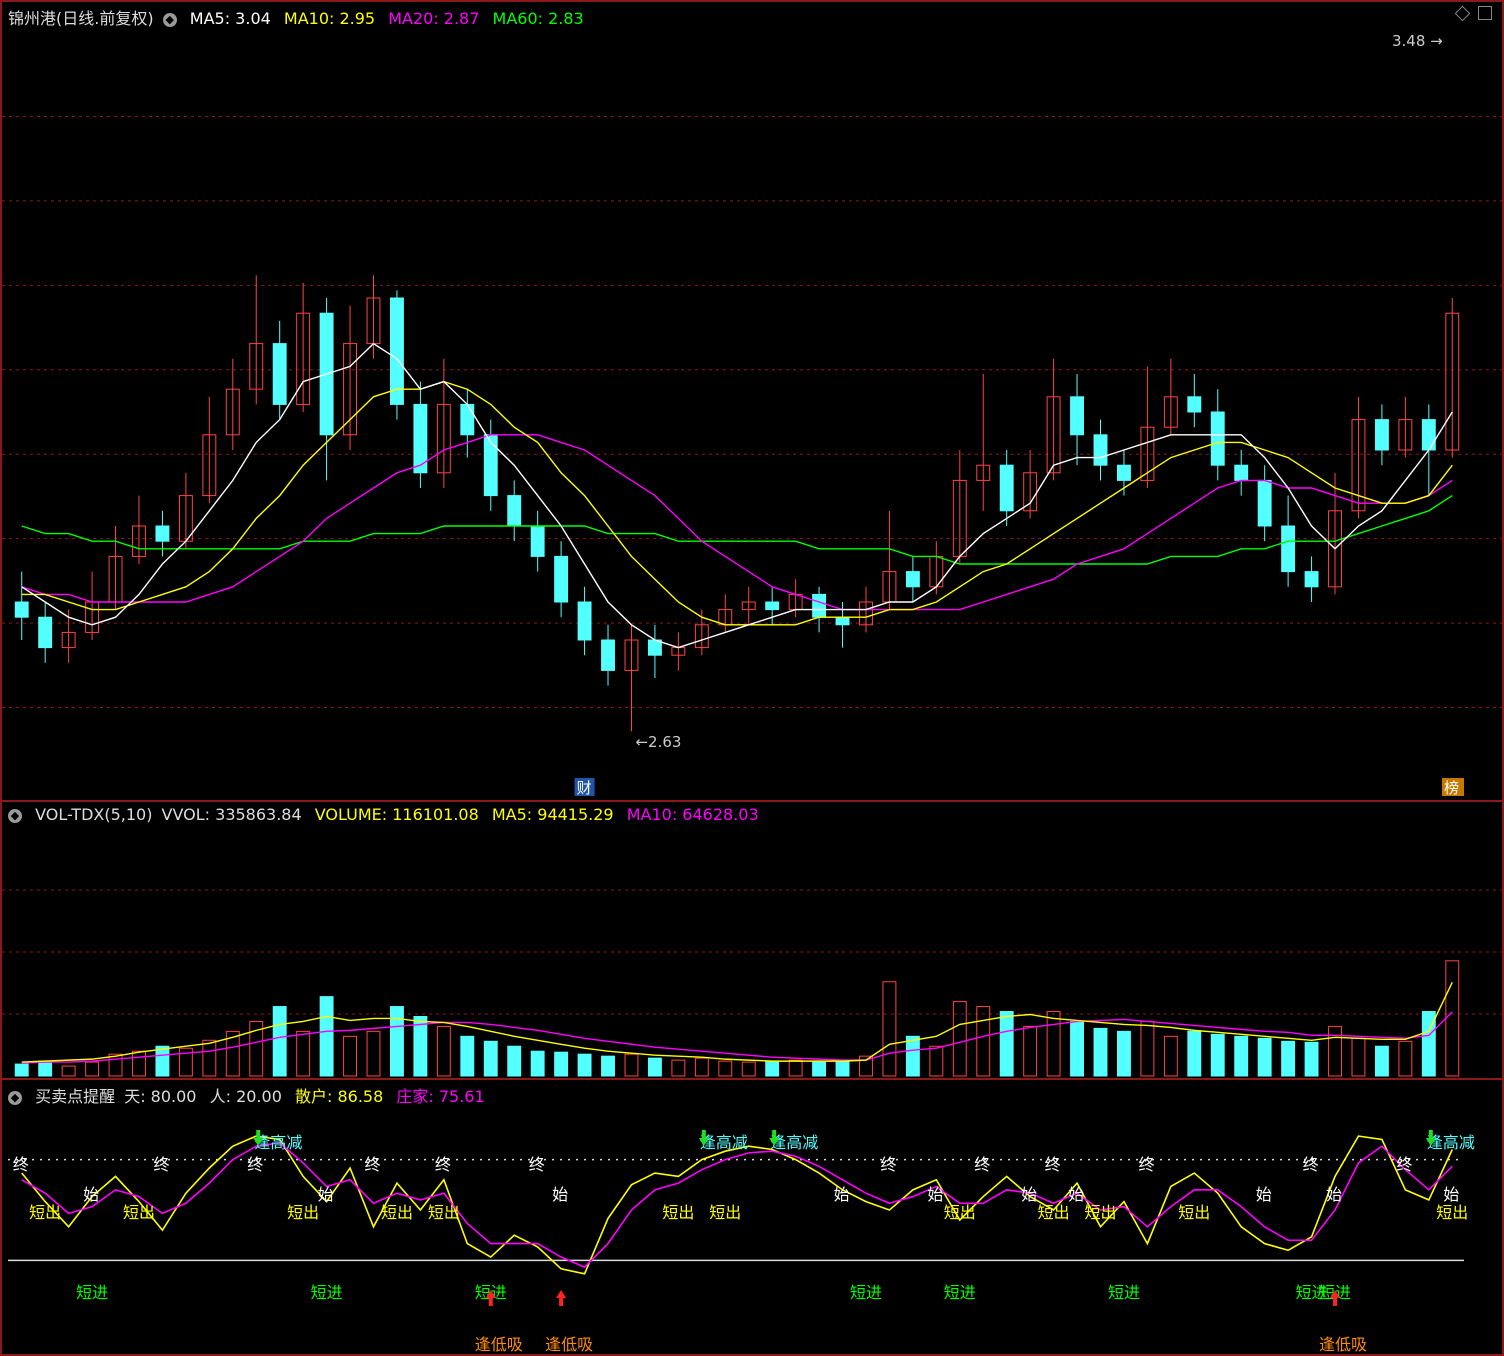  Describe the element at coordinates (584, 788) in the screenshot. I see `financial-badge-text: 财` at that location.